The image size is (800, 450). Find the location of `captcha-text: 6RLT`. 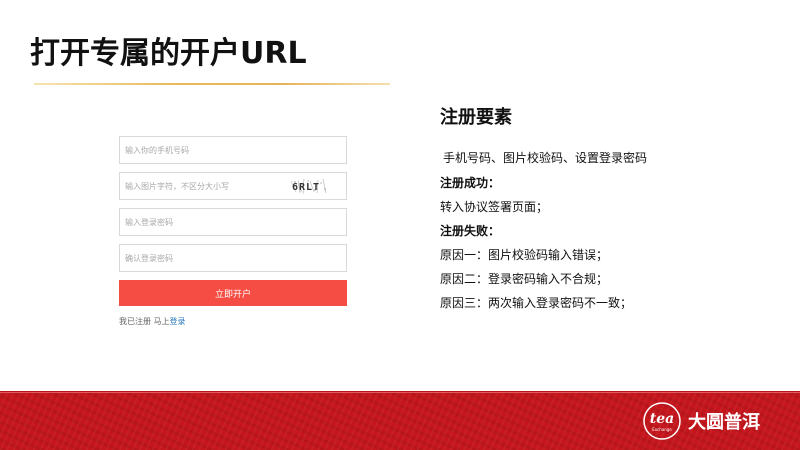

captcha-text: 6RLT is located at coordinates (306, 187).